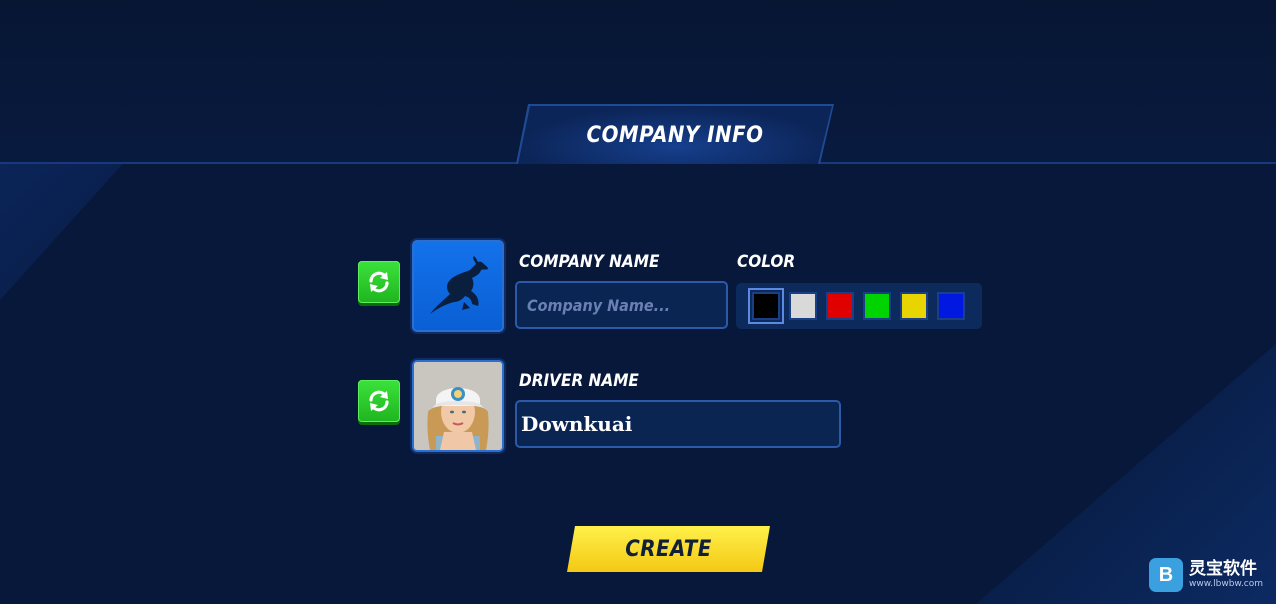  What do you see at coordinates (579, 381) in the screenshot?
I see `driver-name-label: DRIVER NAME` at bounding box center [579, 381].